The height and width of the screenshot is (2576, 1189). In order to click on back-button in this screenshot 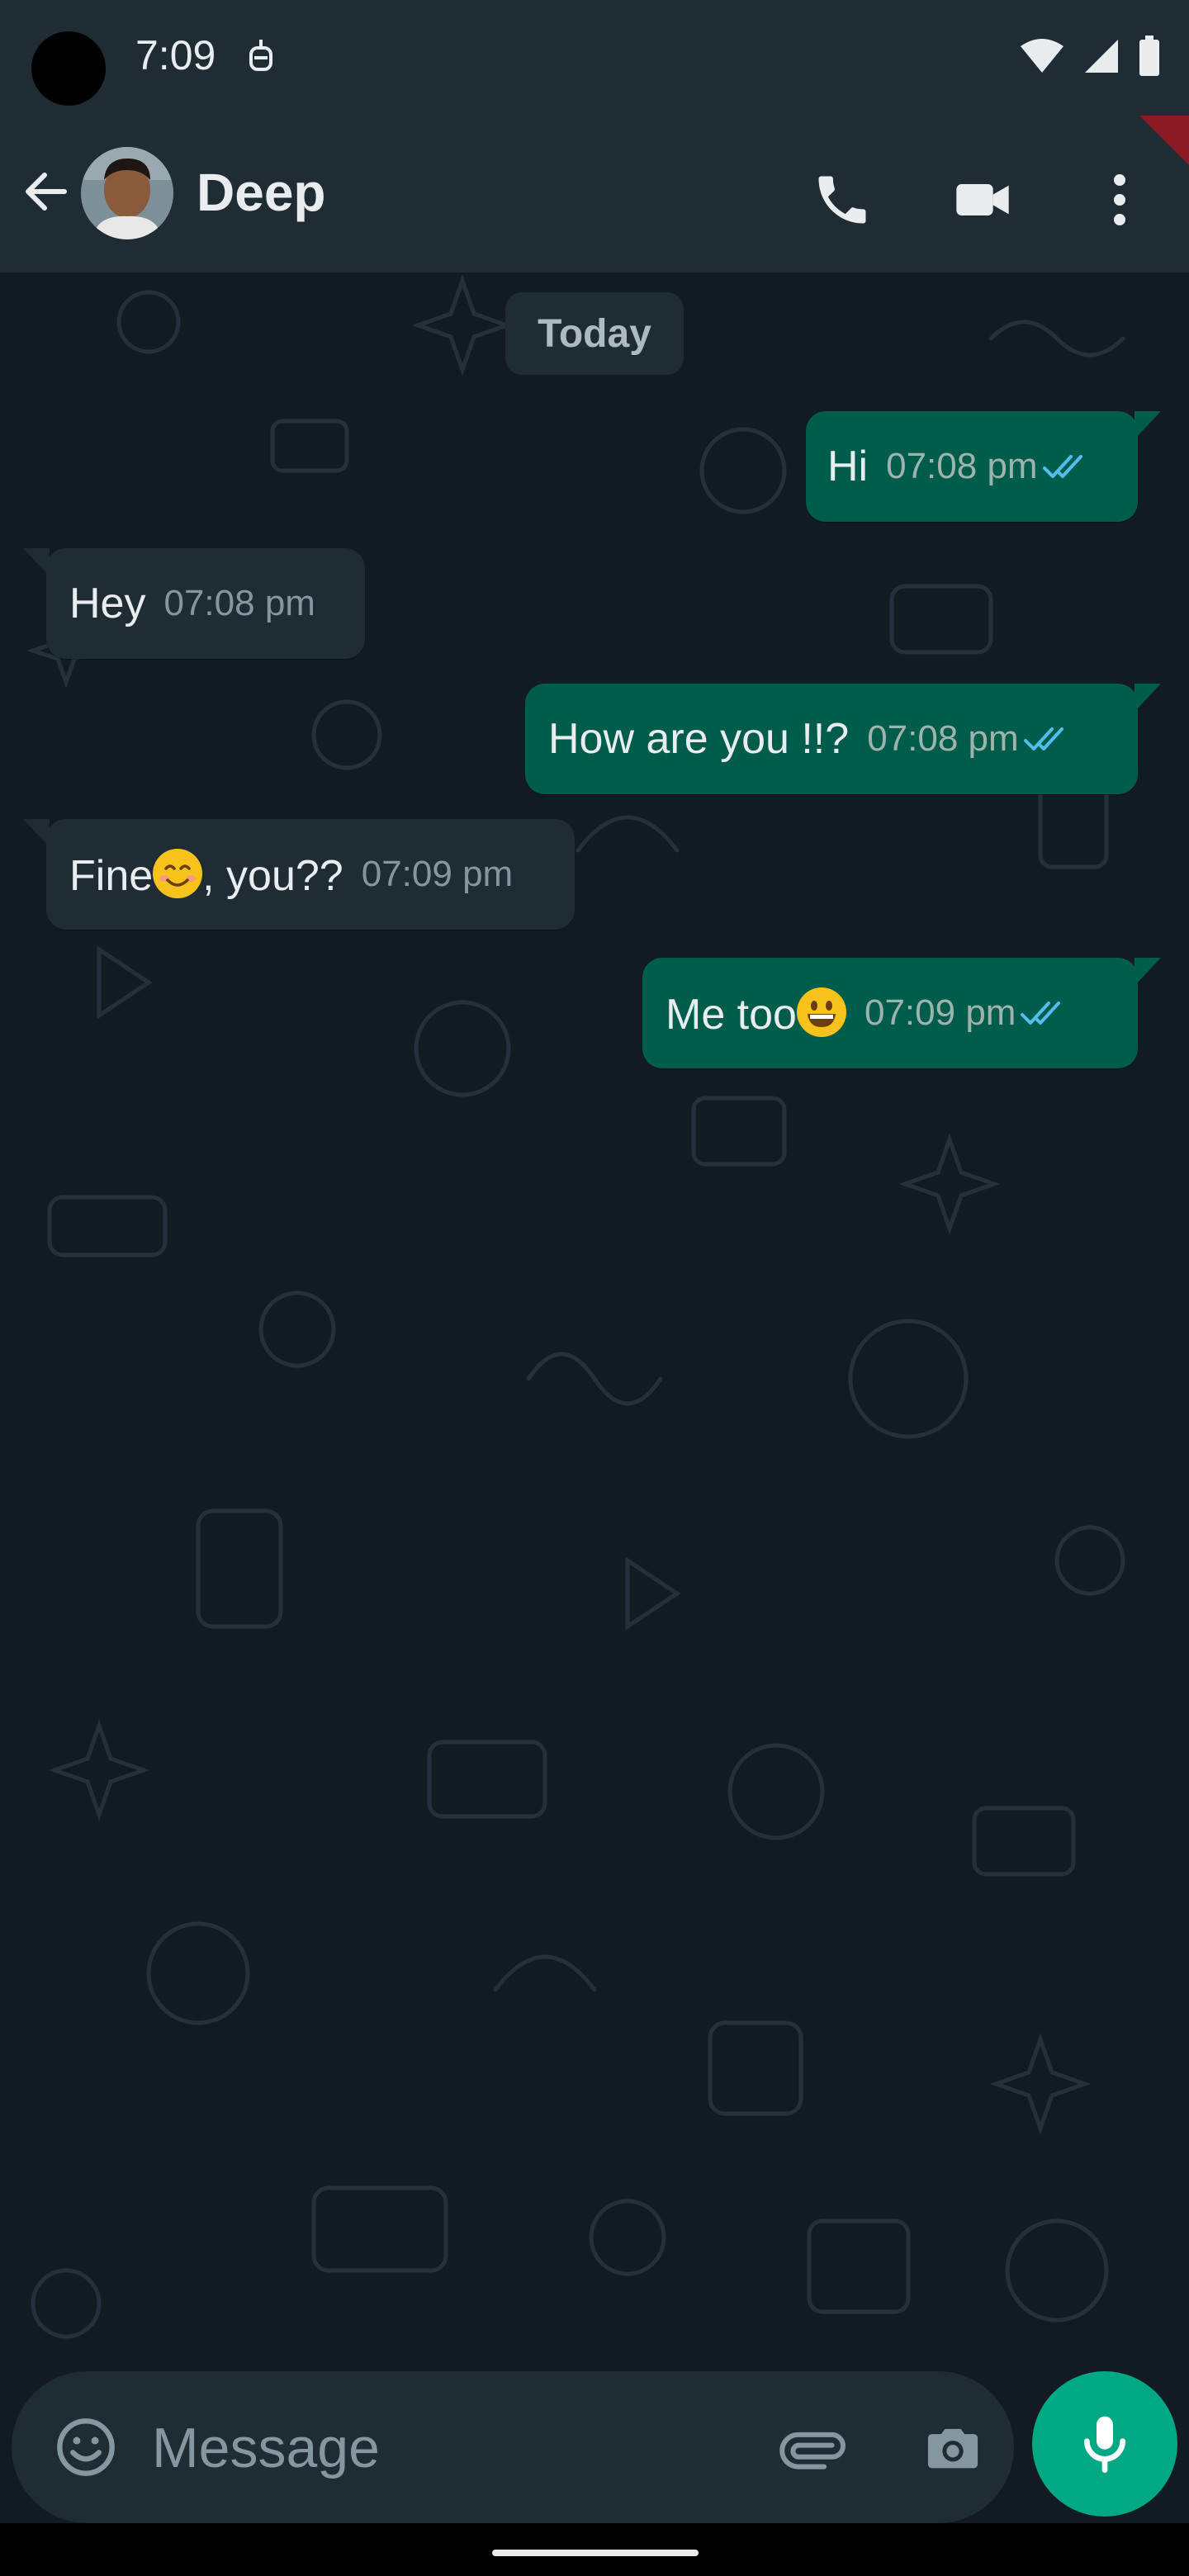, I will do `click(46, 192)`.